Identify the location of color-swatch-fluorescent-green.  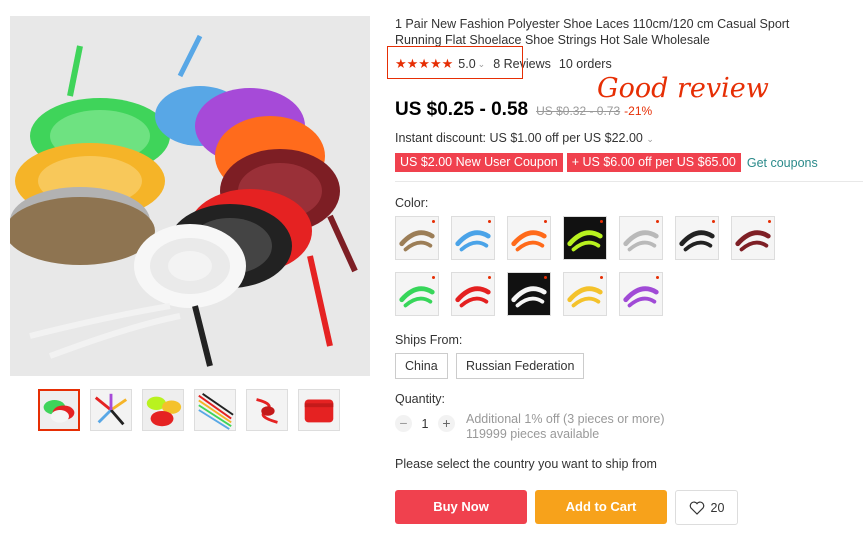
(585, 238).